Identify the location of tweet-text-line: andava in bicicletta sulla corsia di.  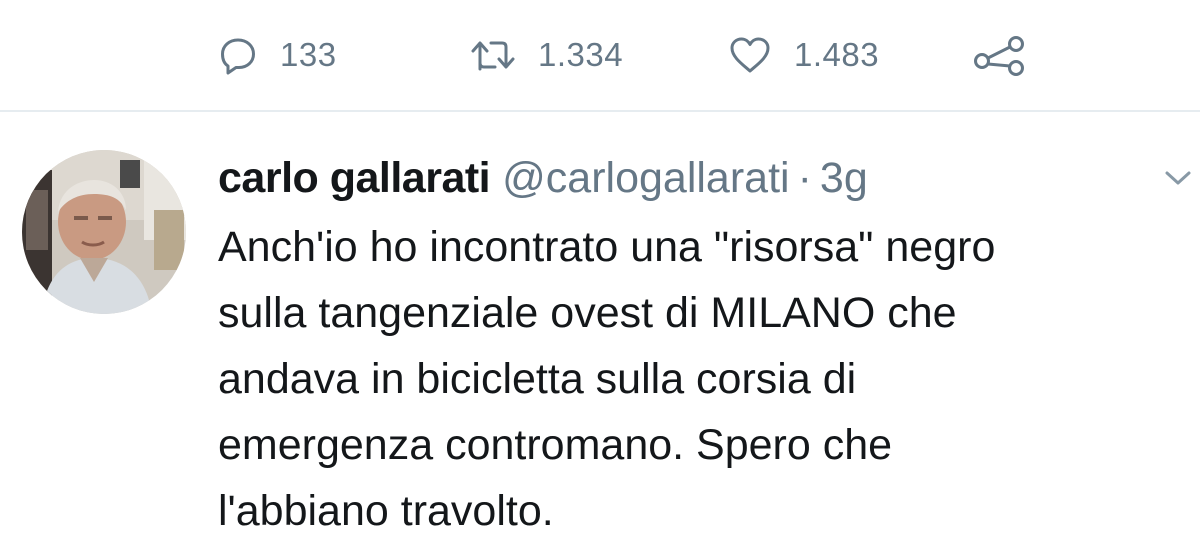
(537, 379).